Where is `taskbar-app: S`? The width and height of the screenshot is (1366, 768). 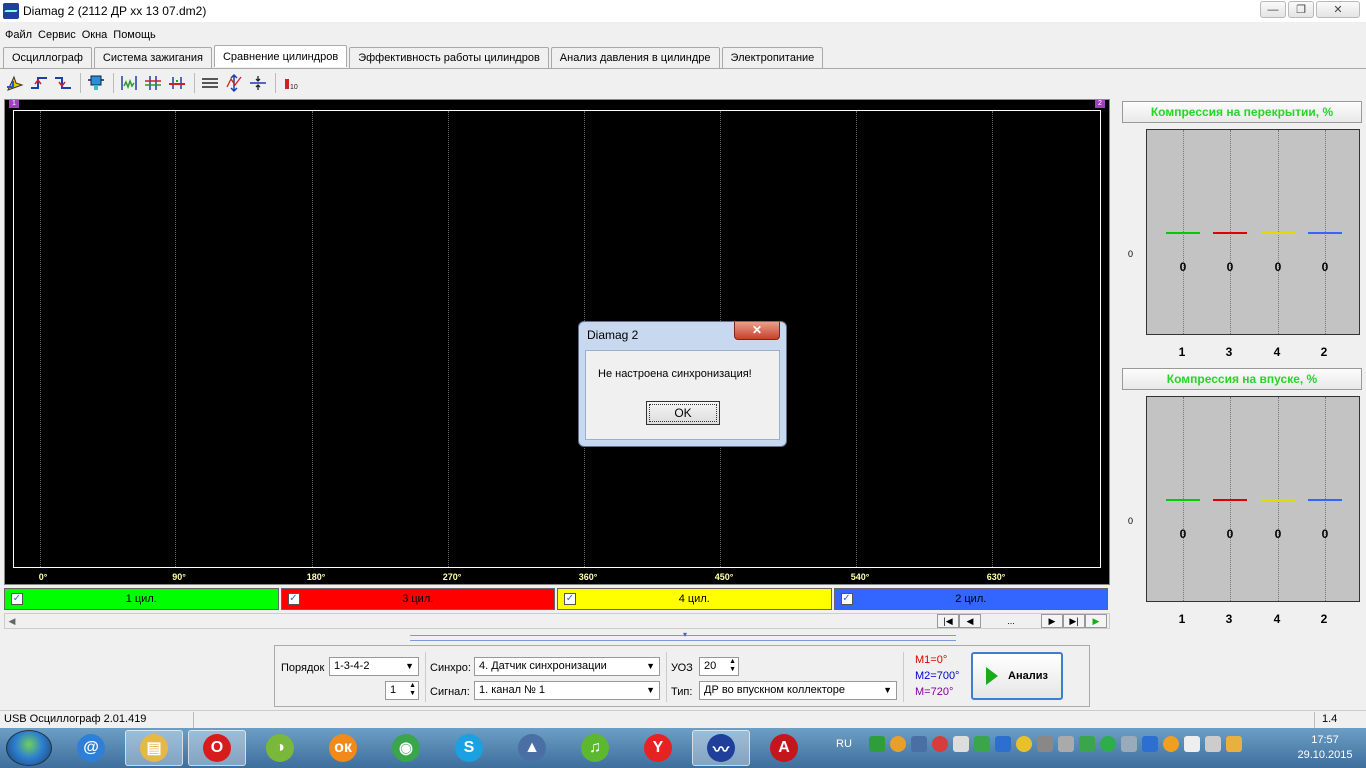
taskbar-app: S is located at coordinates (469, 748).